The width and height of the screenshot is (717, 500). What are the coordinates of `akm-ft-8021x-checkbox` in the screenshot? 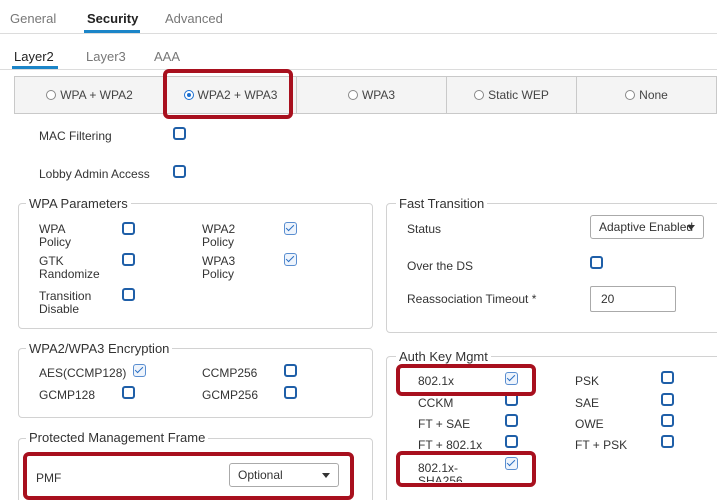 It's located at (511, 441).